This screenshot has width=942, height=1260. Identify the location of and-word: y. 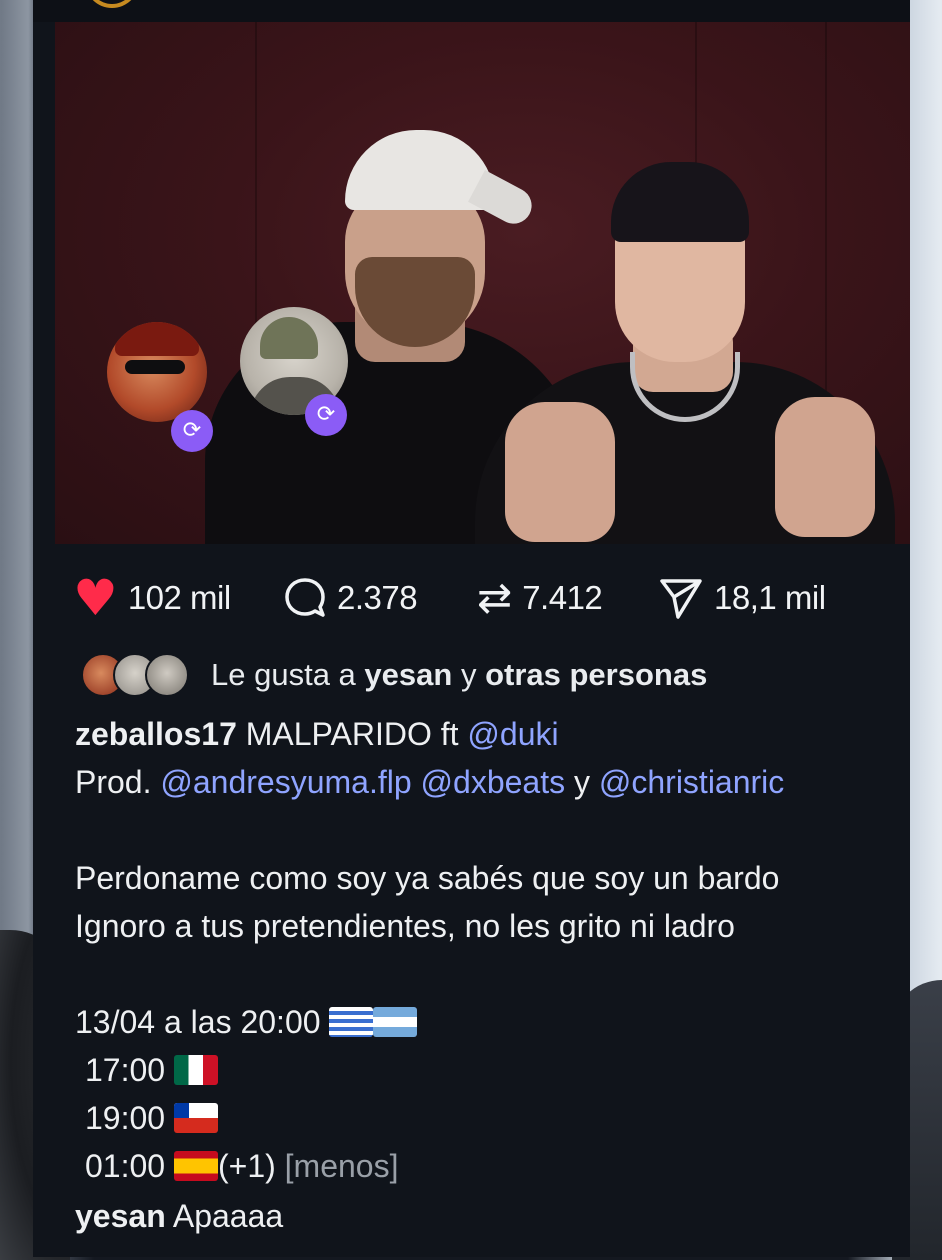
(581, 782).